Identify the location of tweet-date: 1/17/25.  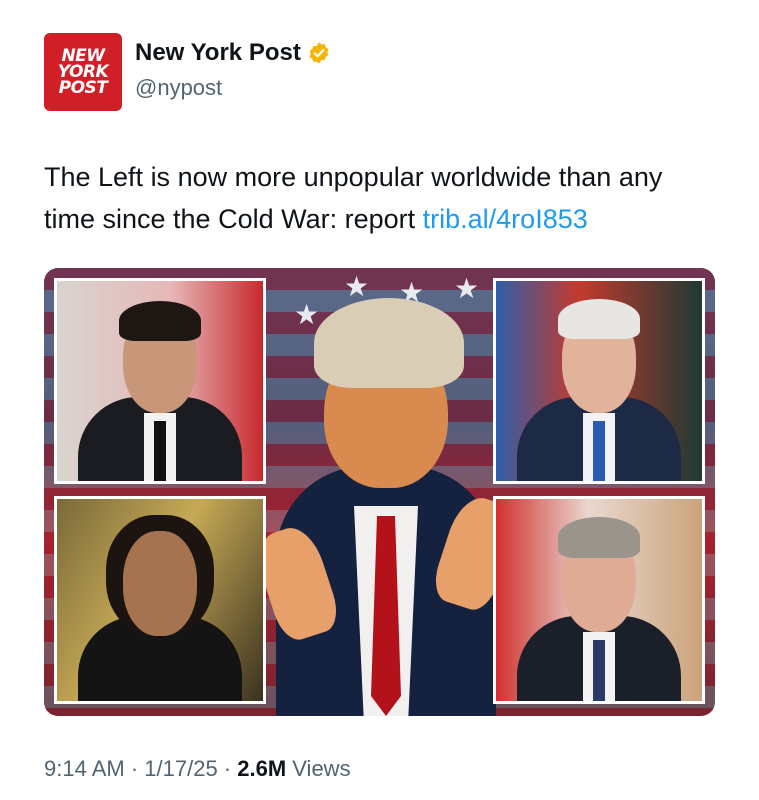
(180, 768).